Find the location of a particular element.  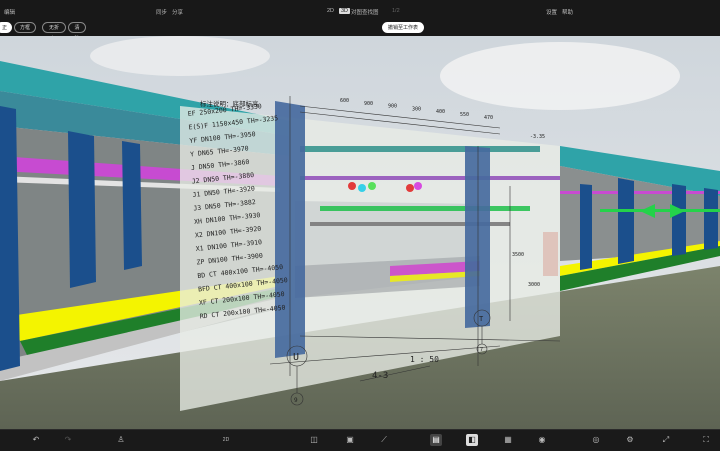

scale-label: 1 : 50 is located at coordinates (424, 359).